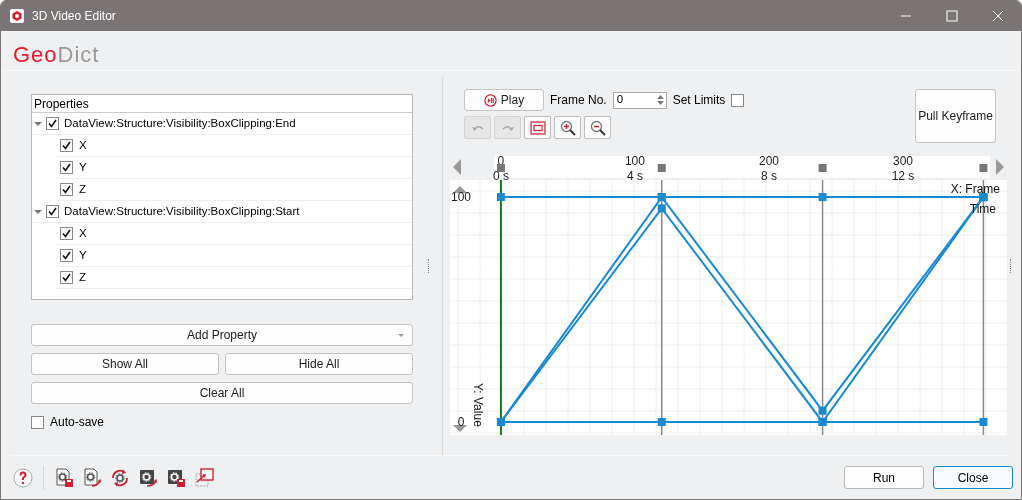  Describe the element at coordinates (78, 55) in the screenshot. I see `logo-dict: Dict` at that location.